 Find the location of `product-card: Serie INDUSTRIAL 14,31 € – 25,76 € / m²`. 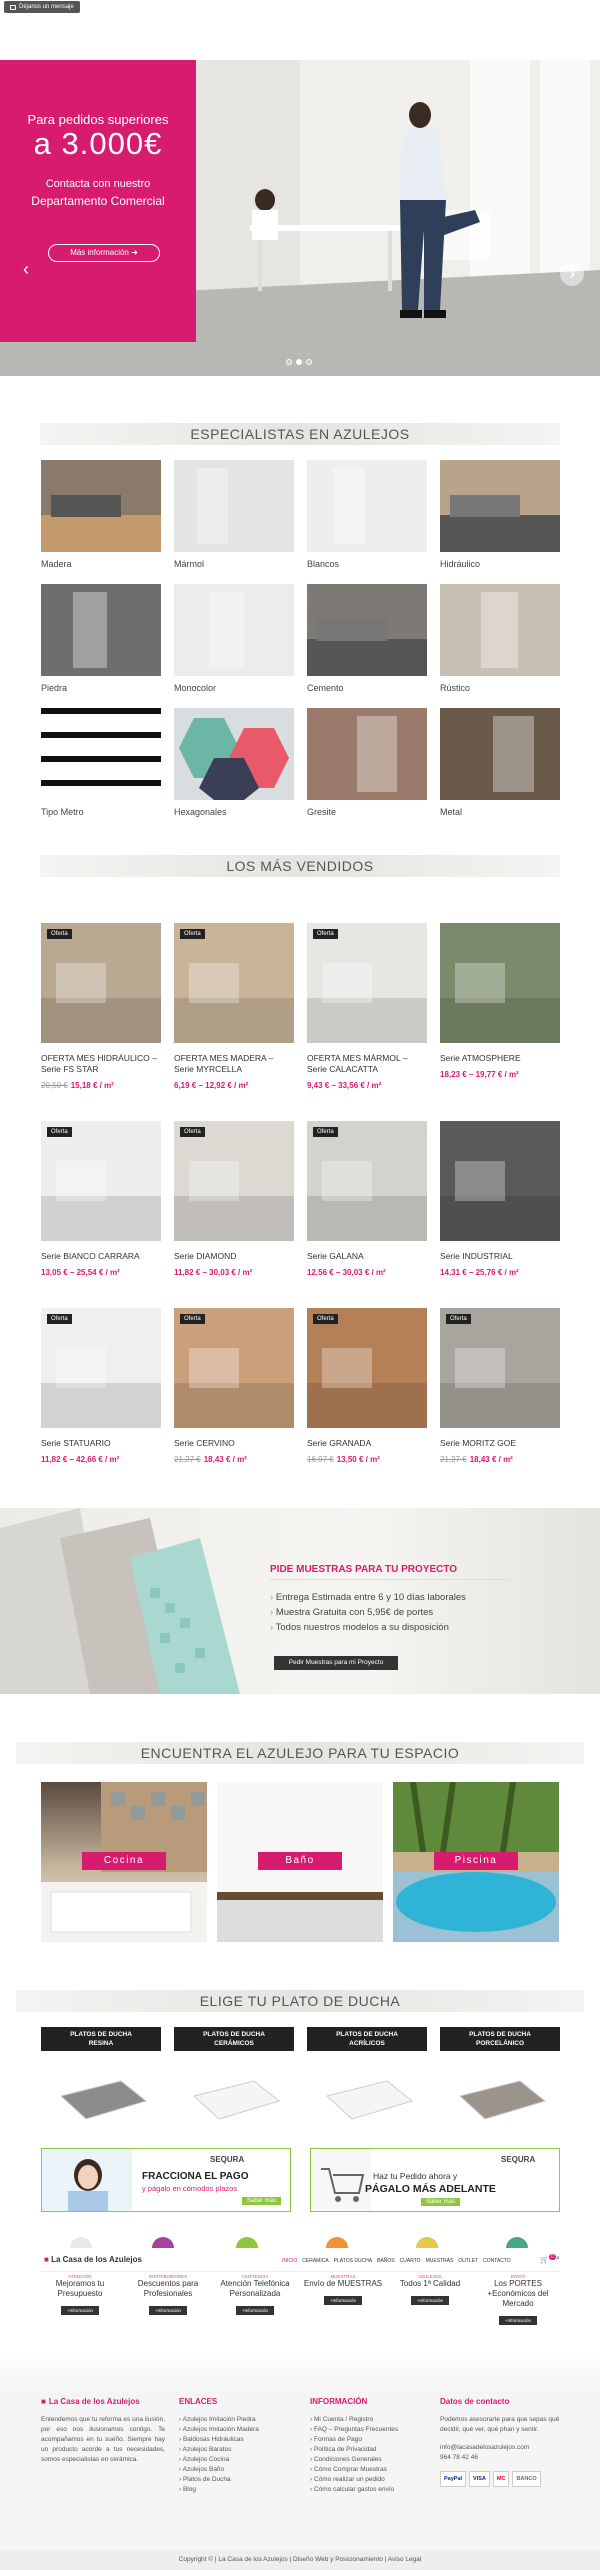

product-card: Serie INDUSTRIAL 14,31 € – 25,76 € / m² is located at coordinates (500, 1199).